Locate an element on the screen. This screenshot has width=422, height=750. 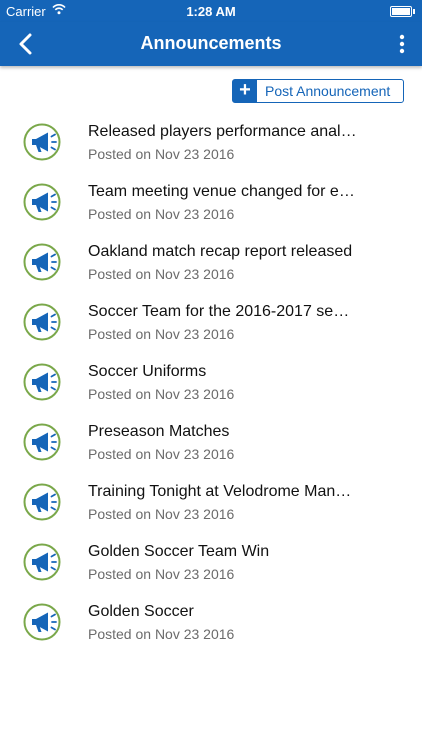
post-announcement-label: Post Announcement is located at coordinates (328, 91).